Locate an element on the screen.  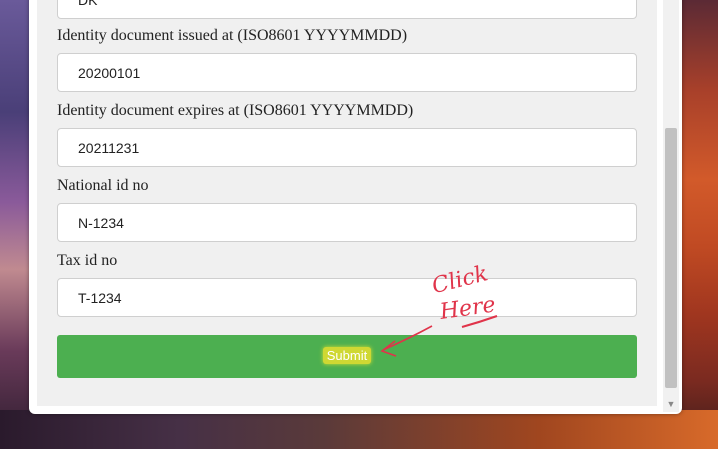
previous-field-input: DK is located at coordinates (347, 9).